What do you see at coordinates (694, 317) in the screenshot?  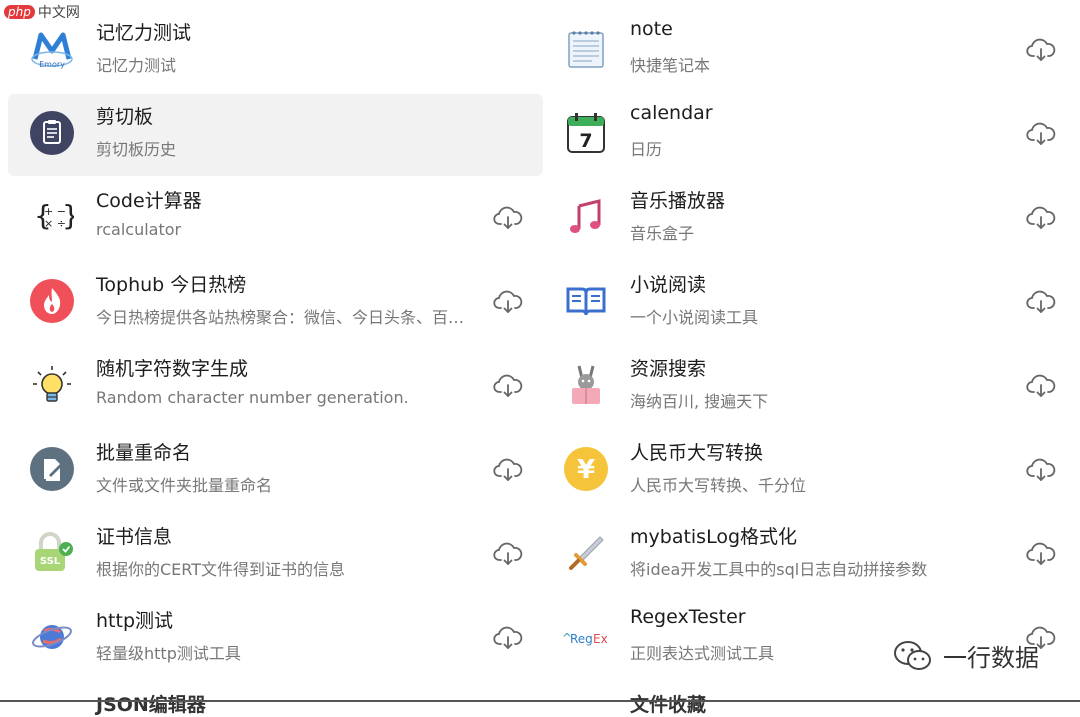 I see `plugin-description: 一个小说阅读工具` at bounding box center [694, 317].